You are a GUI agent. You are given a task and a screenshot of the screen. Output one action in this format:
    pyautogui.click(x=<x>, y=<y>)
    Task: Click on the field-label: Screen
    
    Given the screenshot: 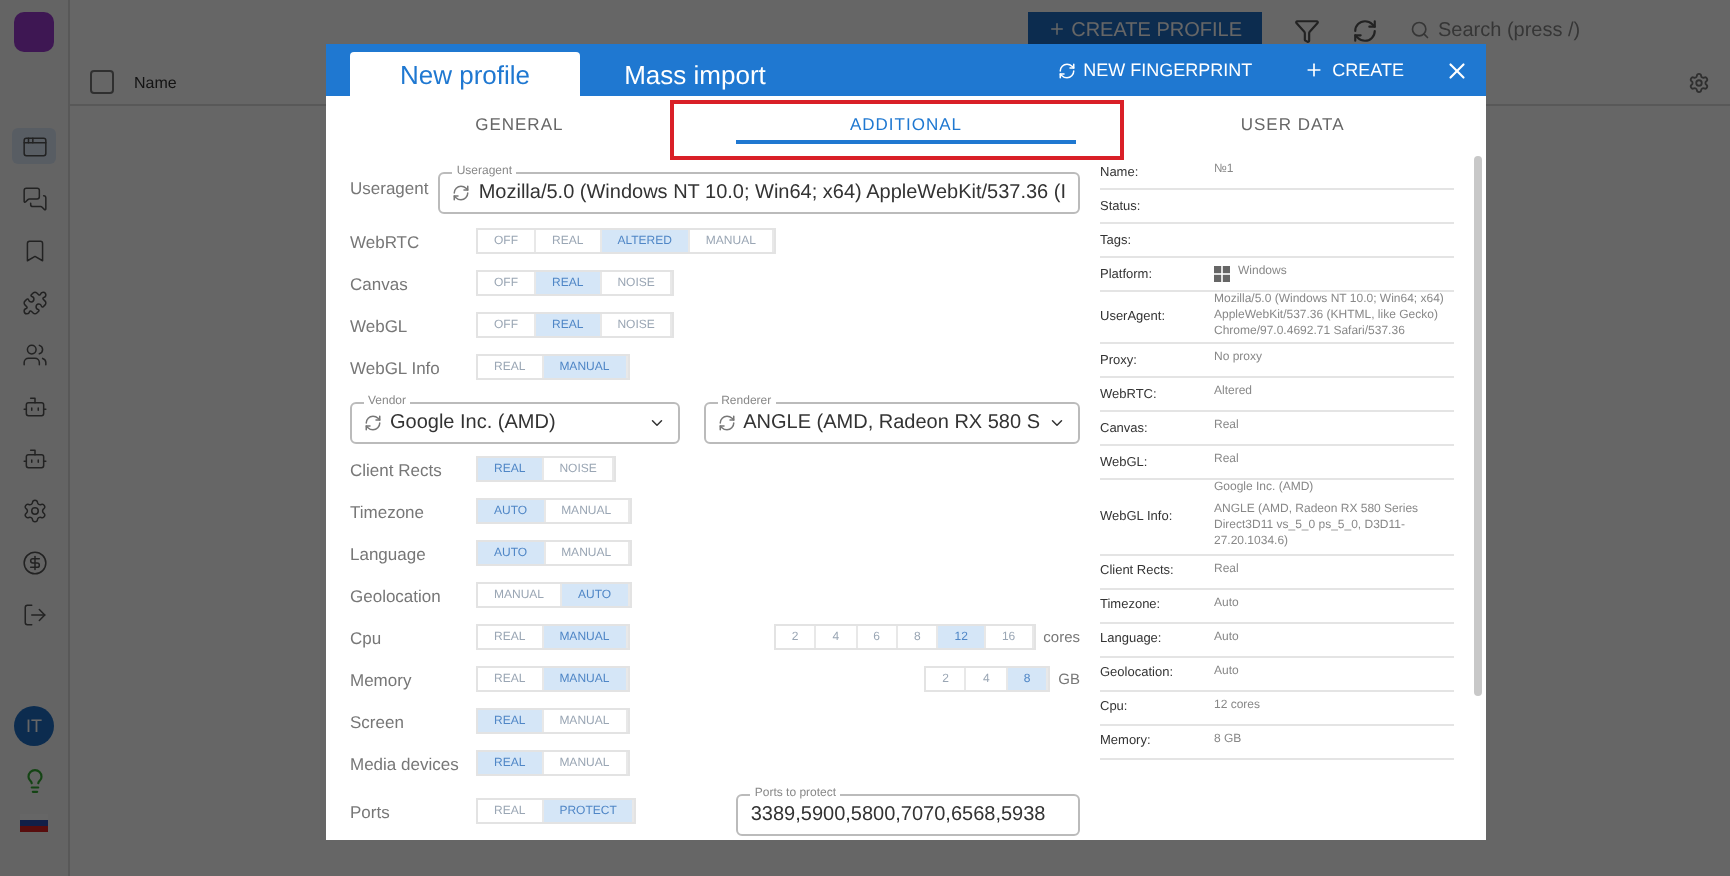 What is the action you would take?
    pyautogui.click(x=378, y=721)
    